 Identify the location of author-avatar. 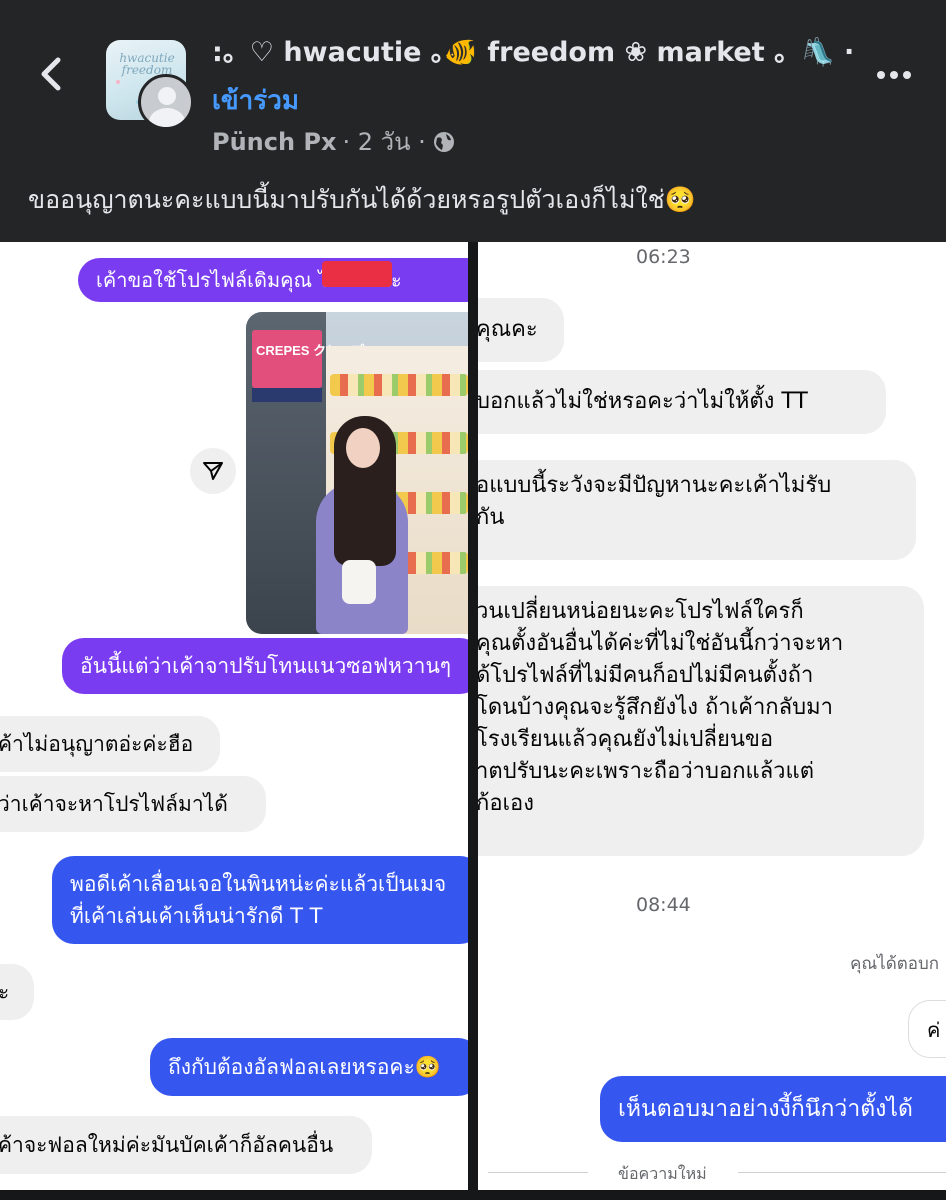
(166, 102).